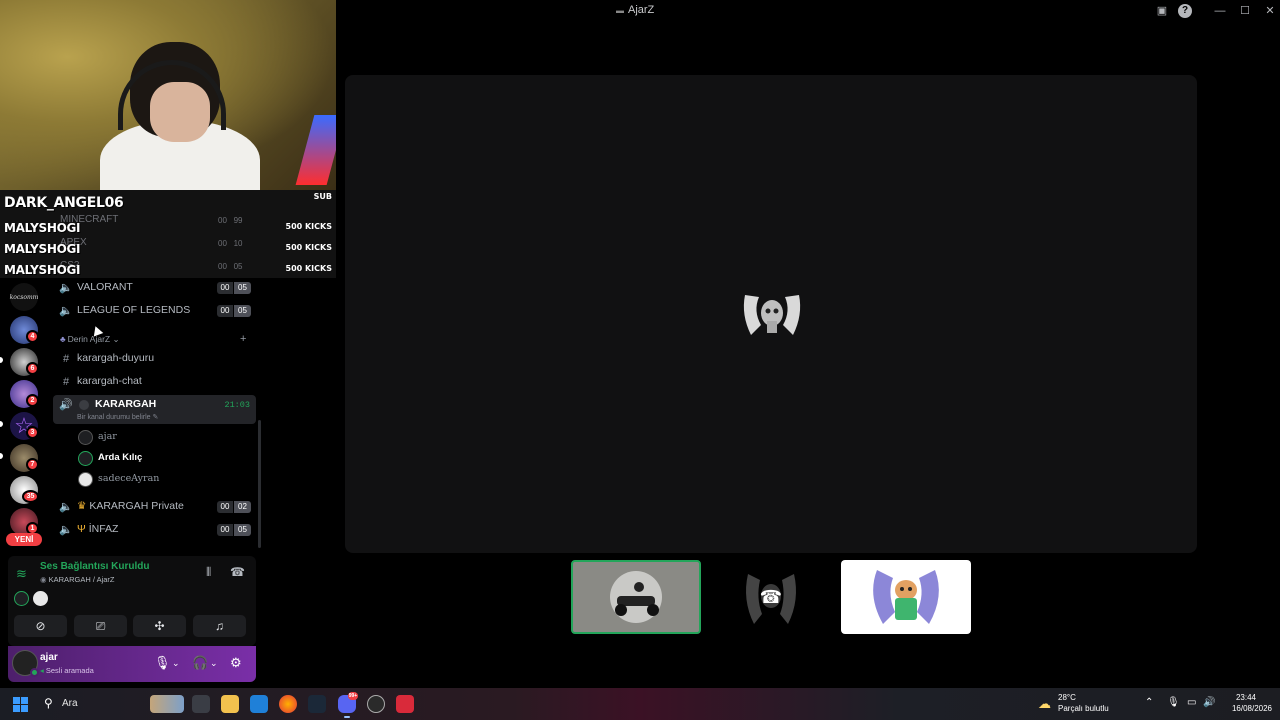 The height and width of the screenshot is (720, 1280). What do you see at coordinates (353, 696) in the screenshot?
I see `discord-badge: 99+` at bounding box center [353, 696].